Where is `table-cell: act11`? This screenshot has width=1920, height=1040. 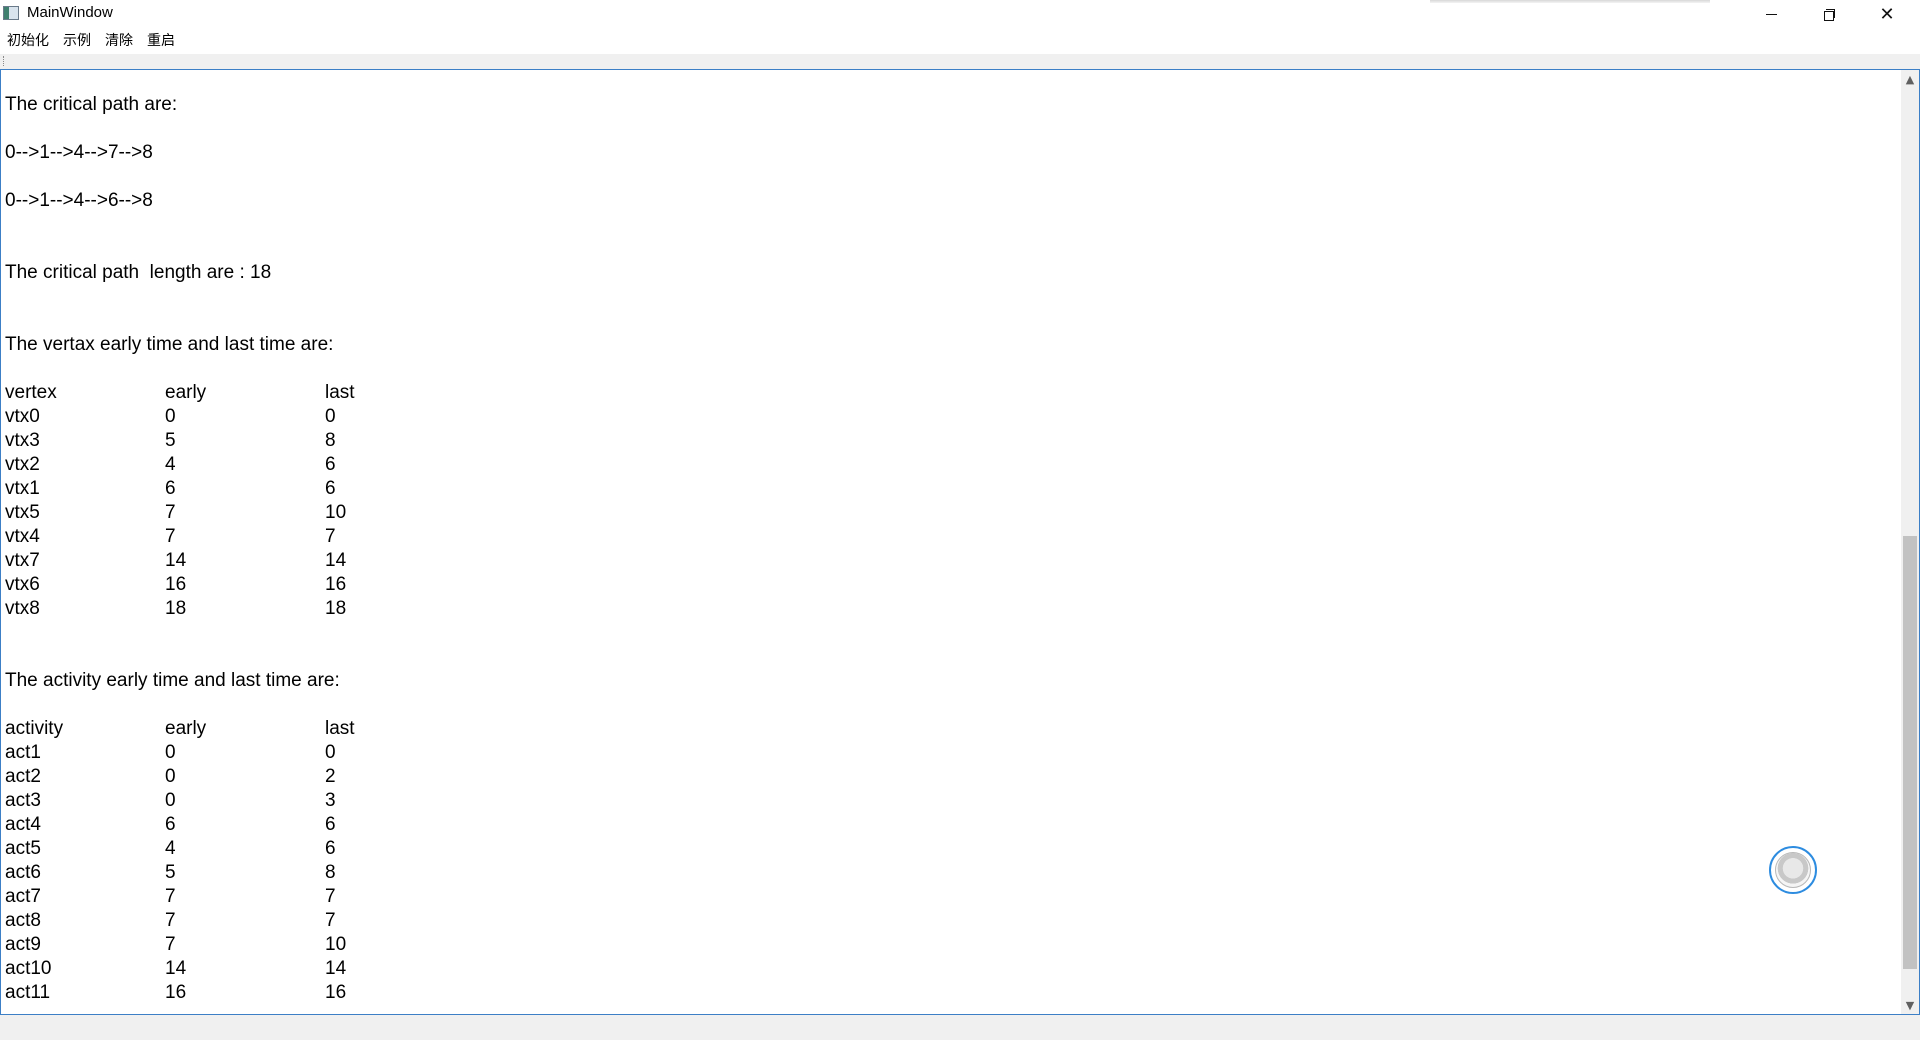
table-cell: act11 is located at coordinates (28, 992).